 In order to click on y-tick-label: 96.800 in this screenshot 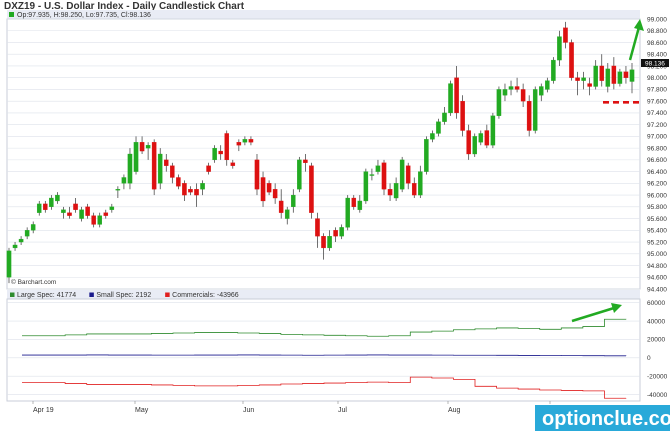, I will do `click(657, 148)`.